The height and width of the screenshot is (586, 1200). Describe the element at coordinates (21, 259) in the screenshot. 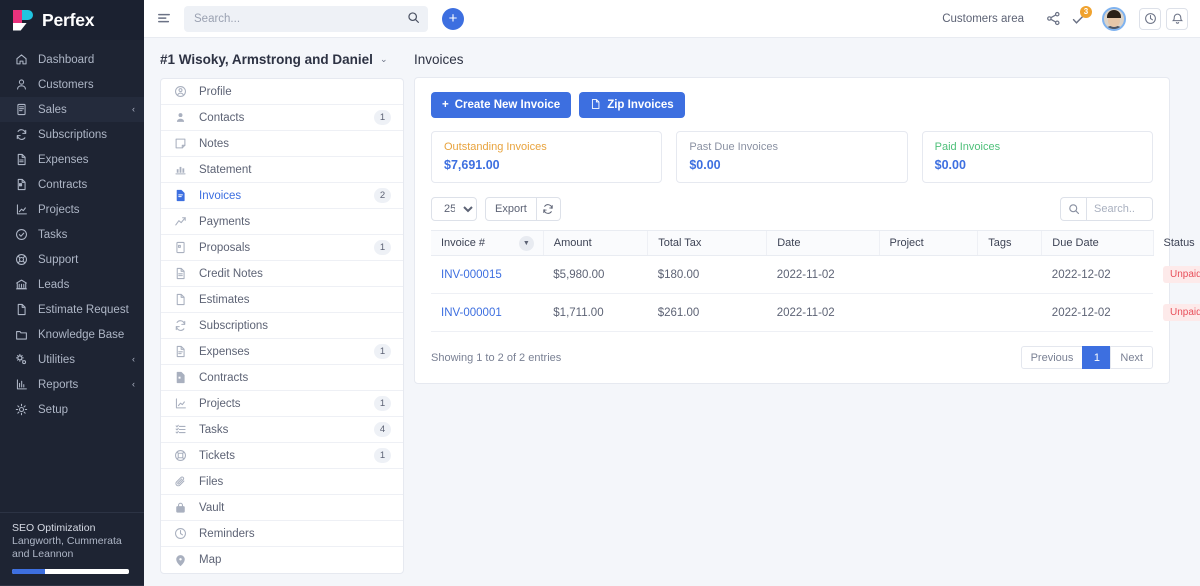

I see `lifebuoy-icon` at that location.